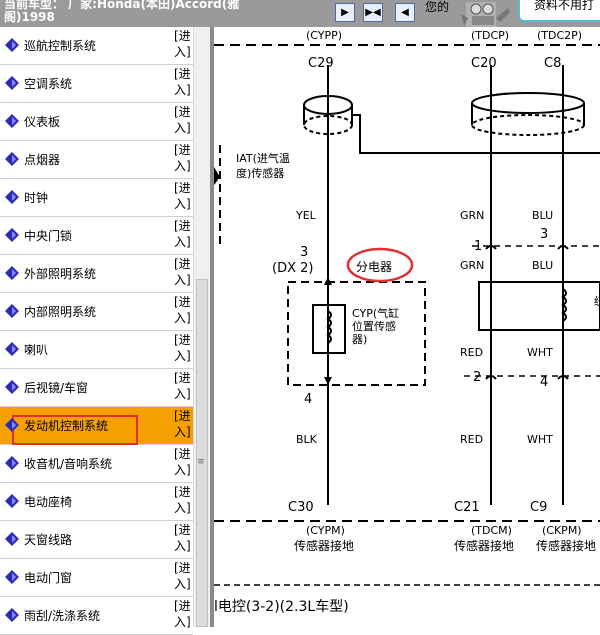  I want to click on current-car-model: 当前车型： 厂家:Honda(本田)Accord(雅阁)1998, so click(122, 12).